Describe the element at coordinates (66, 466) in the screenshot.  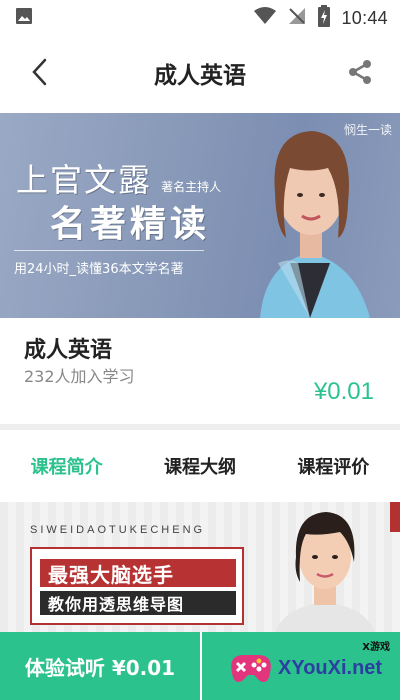
I see `tab-introduction: 课程简介` at that location.